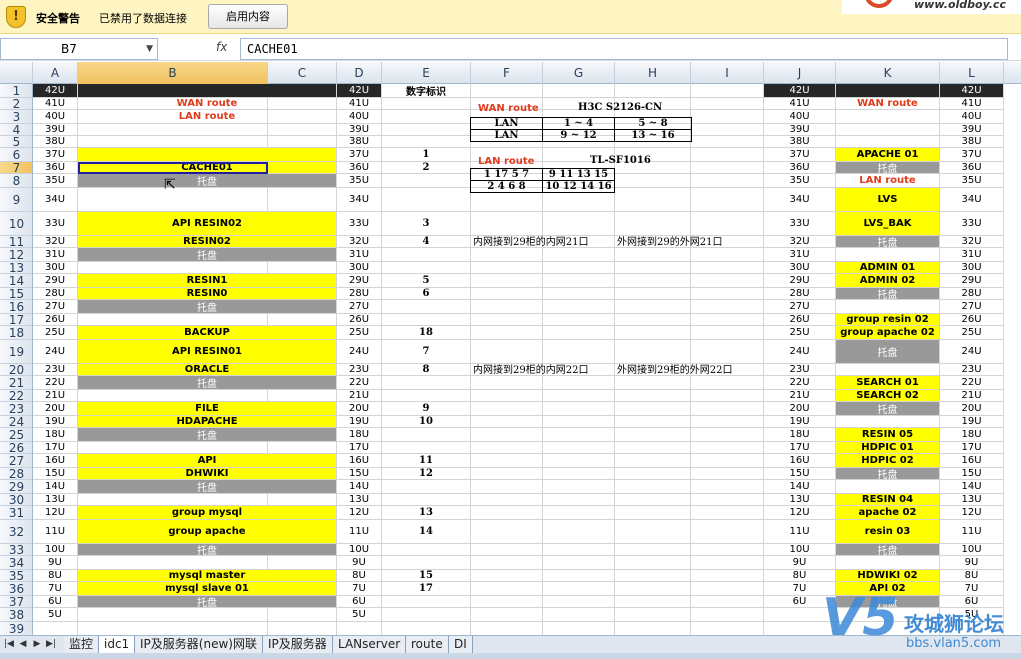  What do you see at coordinates (55, 307) in the screenshot?
I see `unit-label: 27U` at bounding box center [55, 307].